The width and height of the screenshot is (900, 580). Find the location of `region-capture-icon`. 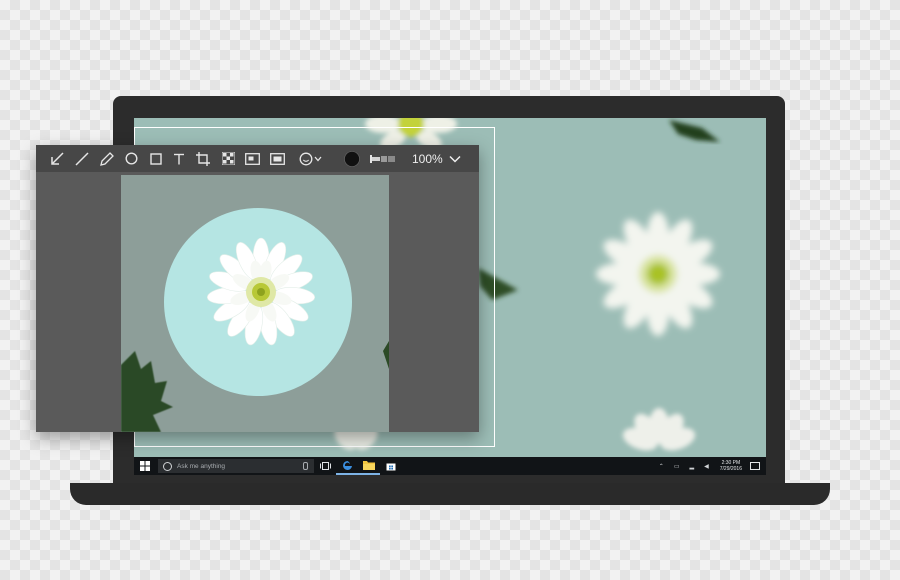

region-capture-icon is located at coordinates (277, 158).